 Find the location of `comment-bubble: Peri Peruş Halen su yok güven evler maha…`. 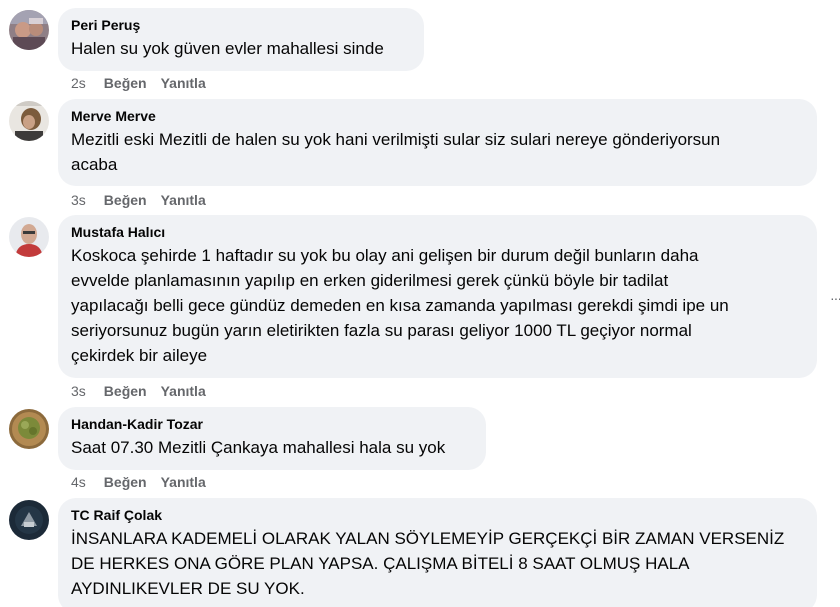

comment-bubble: Peri Peruş Halen su yok güven evler maha… is located at coordinates (241, 39).